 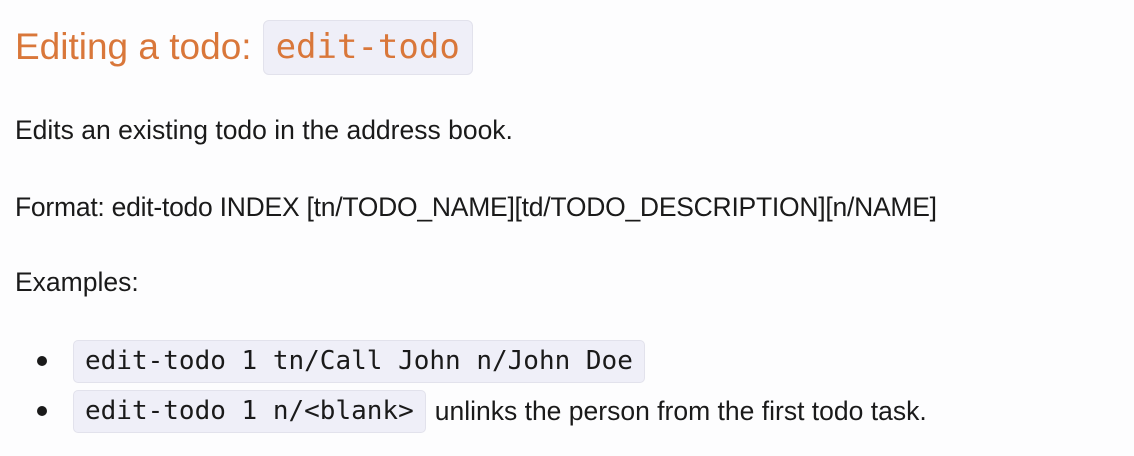 I want to click on example-item: edit-todo 1 tn/Call John n/John Doe, so click(x=471, y=361).